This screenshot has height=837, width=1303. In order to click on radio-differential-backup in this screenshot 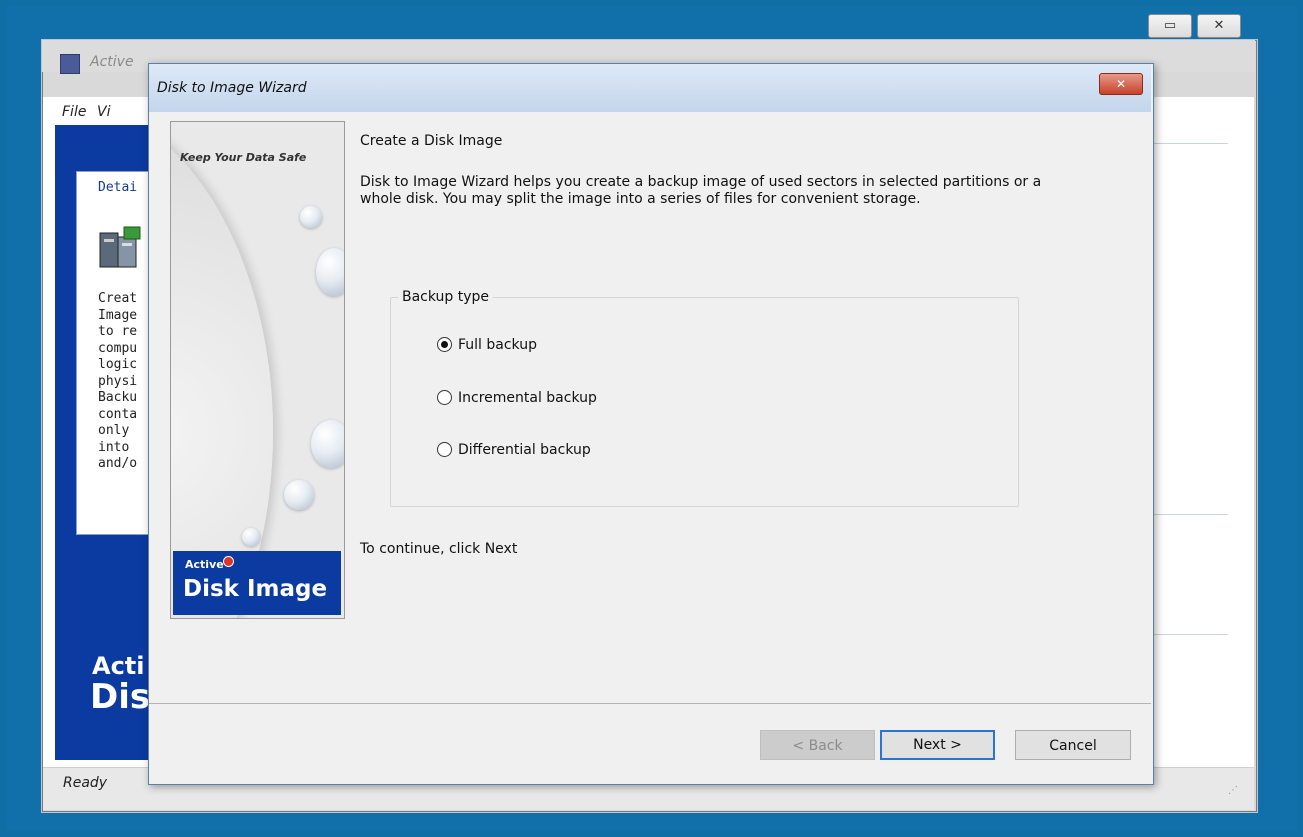, I will do `click(444, 449)`.